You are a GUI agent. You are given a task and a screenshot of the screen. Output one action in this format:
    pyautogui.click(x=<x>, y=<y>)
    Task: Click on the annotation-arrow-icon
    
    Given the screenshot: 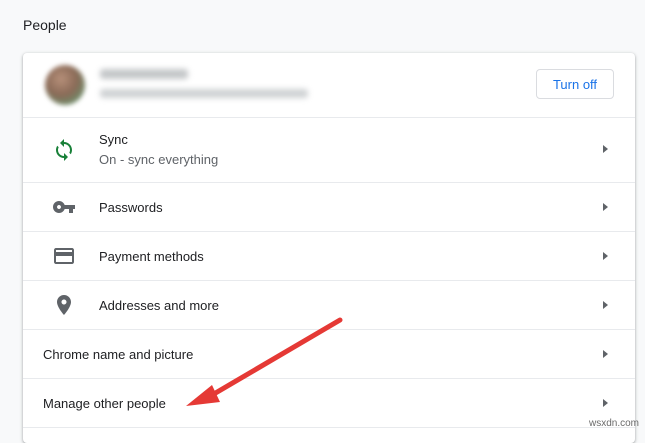 What is the action you would take?
    pyautogui.click(x=264, y=361)
    